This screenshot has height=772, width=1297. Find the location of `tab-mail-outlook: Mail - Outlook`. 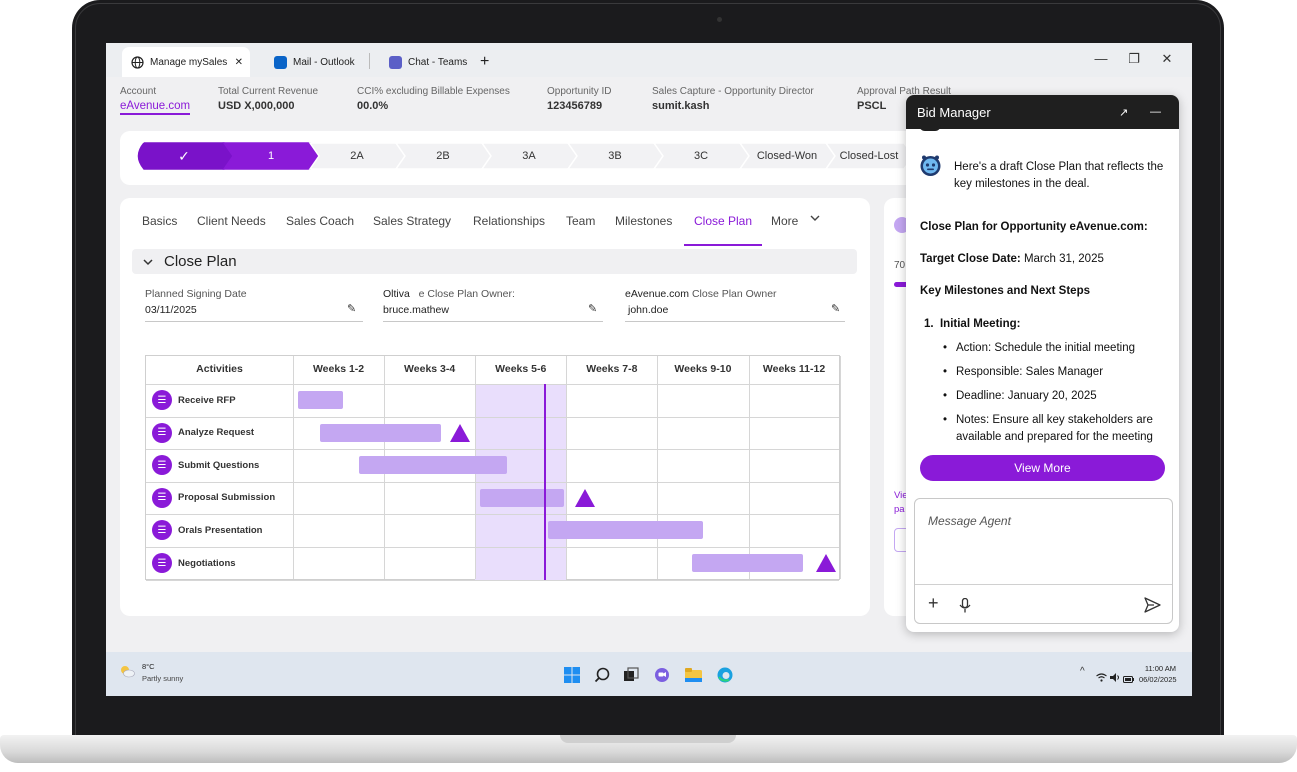

tab-mail-outlook: Mail - Outlook is located at coordinates (324, 62).